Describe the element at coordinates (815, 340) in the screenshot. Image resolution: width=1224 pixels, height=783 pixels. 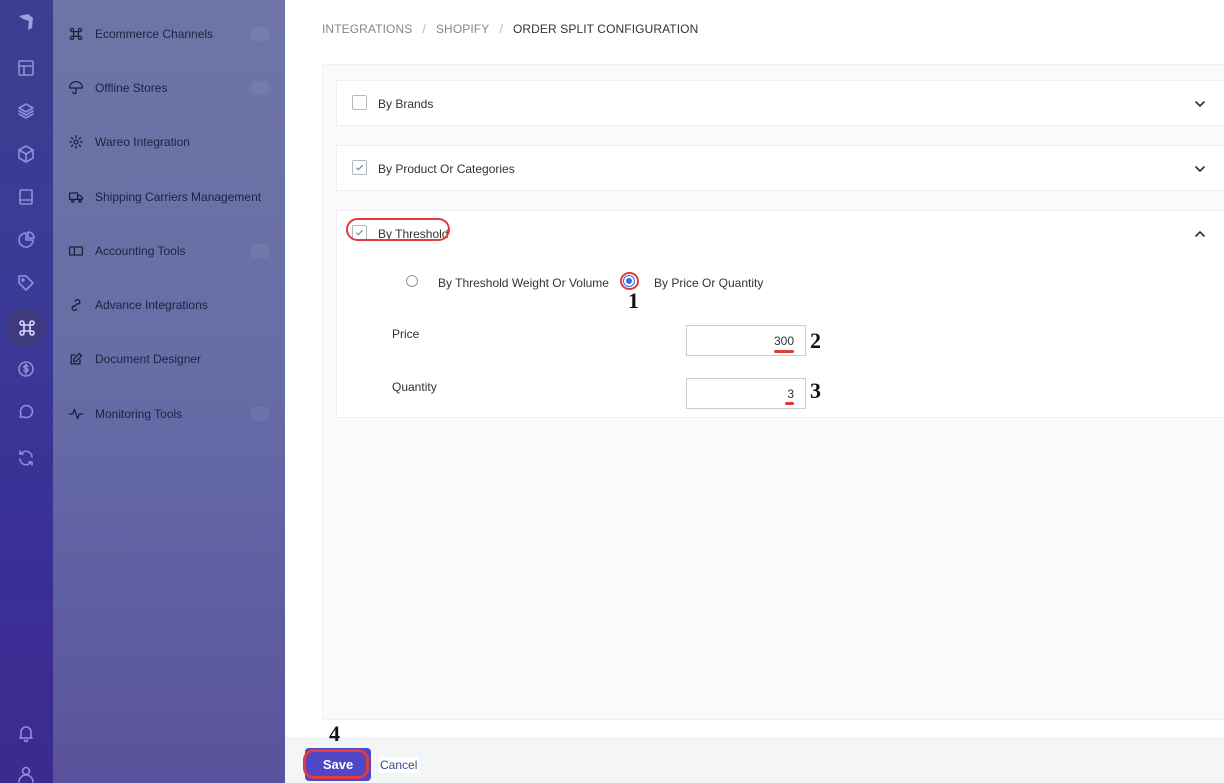
I see `step-number-2: 2` at that location.